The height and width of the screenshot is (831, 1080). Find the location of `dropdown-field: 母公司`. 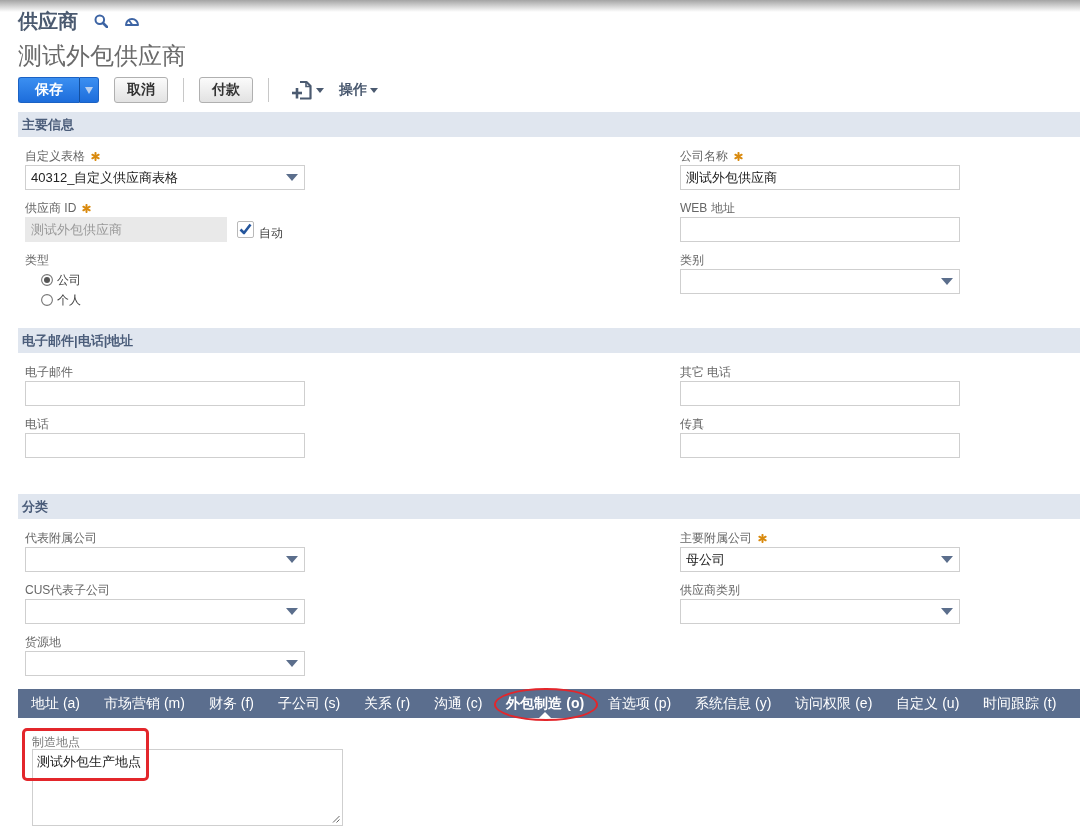

dropdown-field: 母公司 is located at coordinates (820, 559).